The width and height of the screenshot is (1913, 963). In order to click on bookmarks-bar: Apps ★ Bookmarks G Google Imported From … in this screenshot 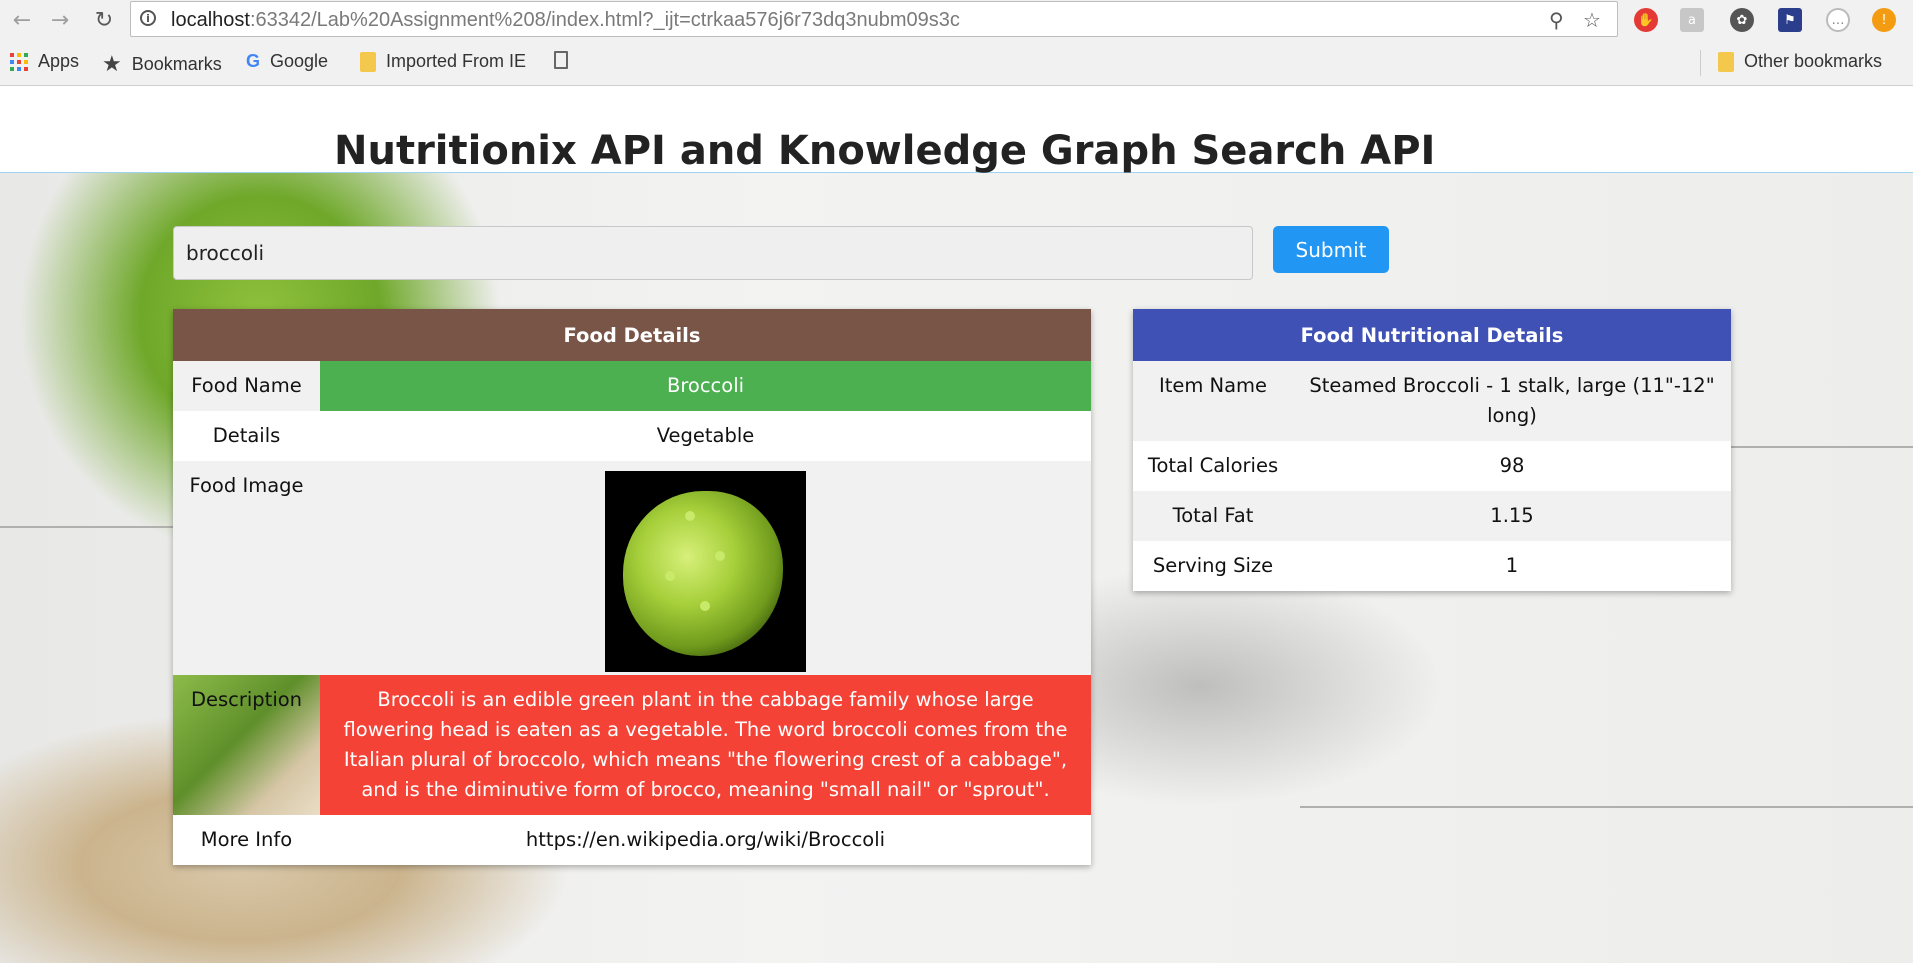, I will do `click(956, 63)`.